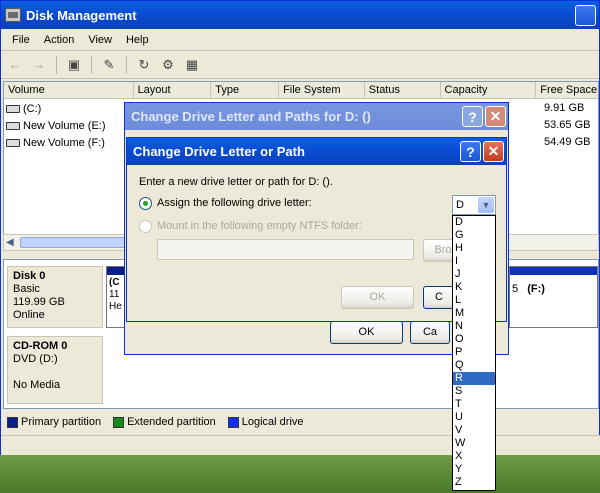 This screenshot has width=600, height=493. I want to click on drive-letter-option: Y, so click(474, 469).